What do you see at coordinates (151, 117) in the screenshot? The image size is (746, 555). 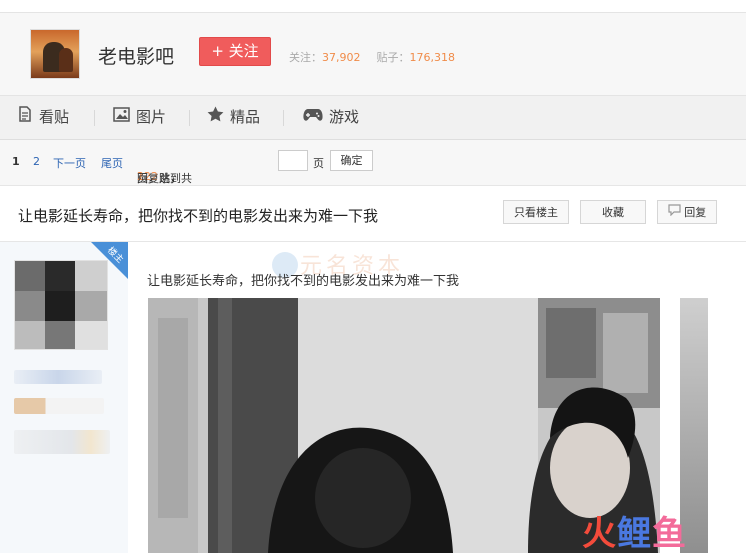 I see `tab-images-label: 图片` at bounding box center [151, 117].